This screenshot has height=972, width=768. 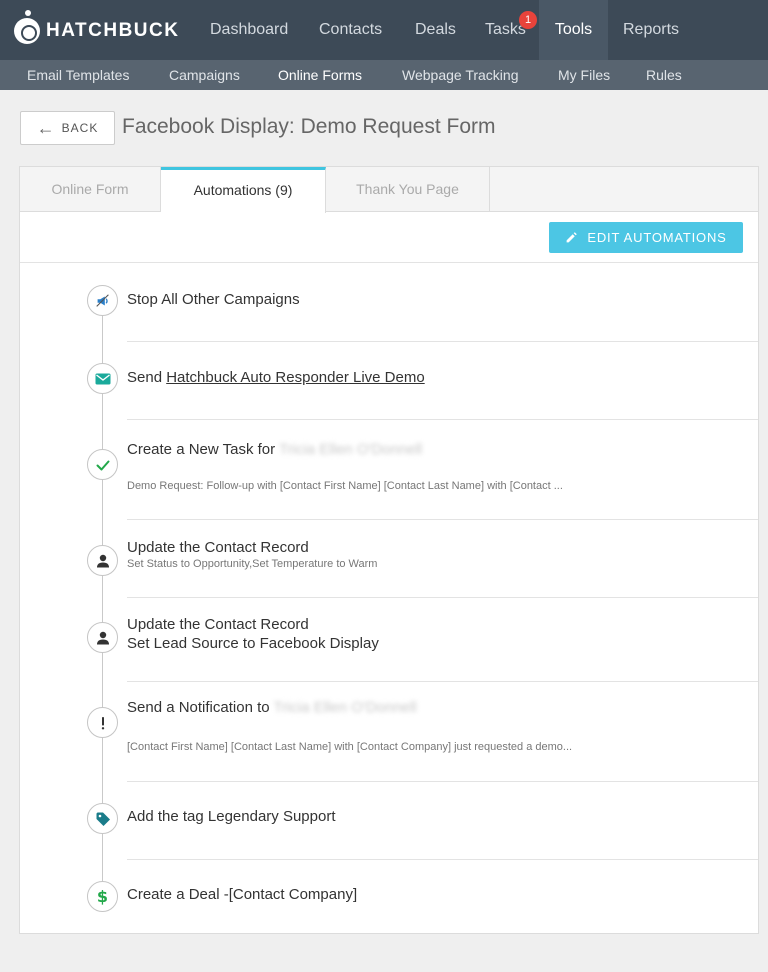 I want to click on subnav-webpage-tracking: Webpage Tracking, so click(x=460, y=75).